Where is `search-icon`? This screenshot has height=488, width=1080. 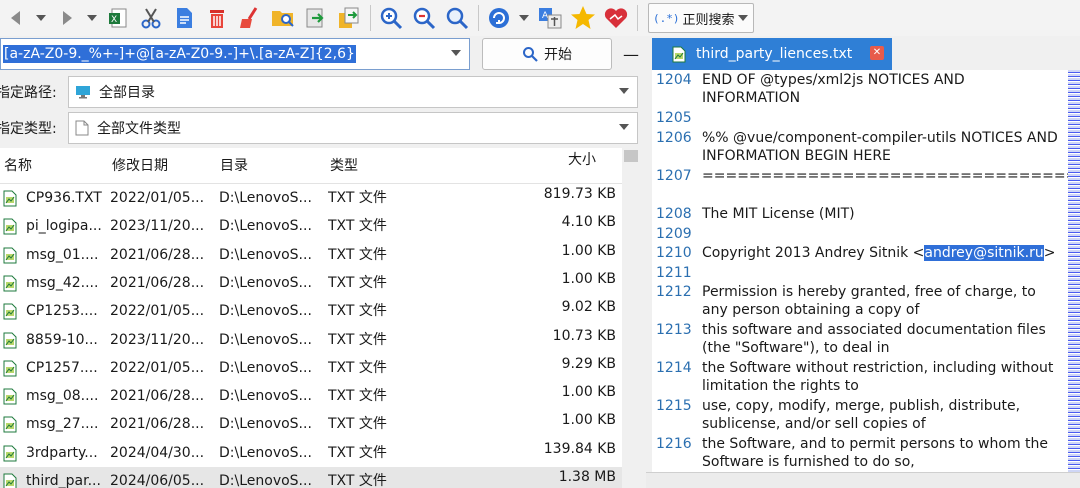
search-icon is located at coordinates (457, 18).